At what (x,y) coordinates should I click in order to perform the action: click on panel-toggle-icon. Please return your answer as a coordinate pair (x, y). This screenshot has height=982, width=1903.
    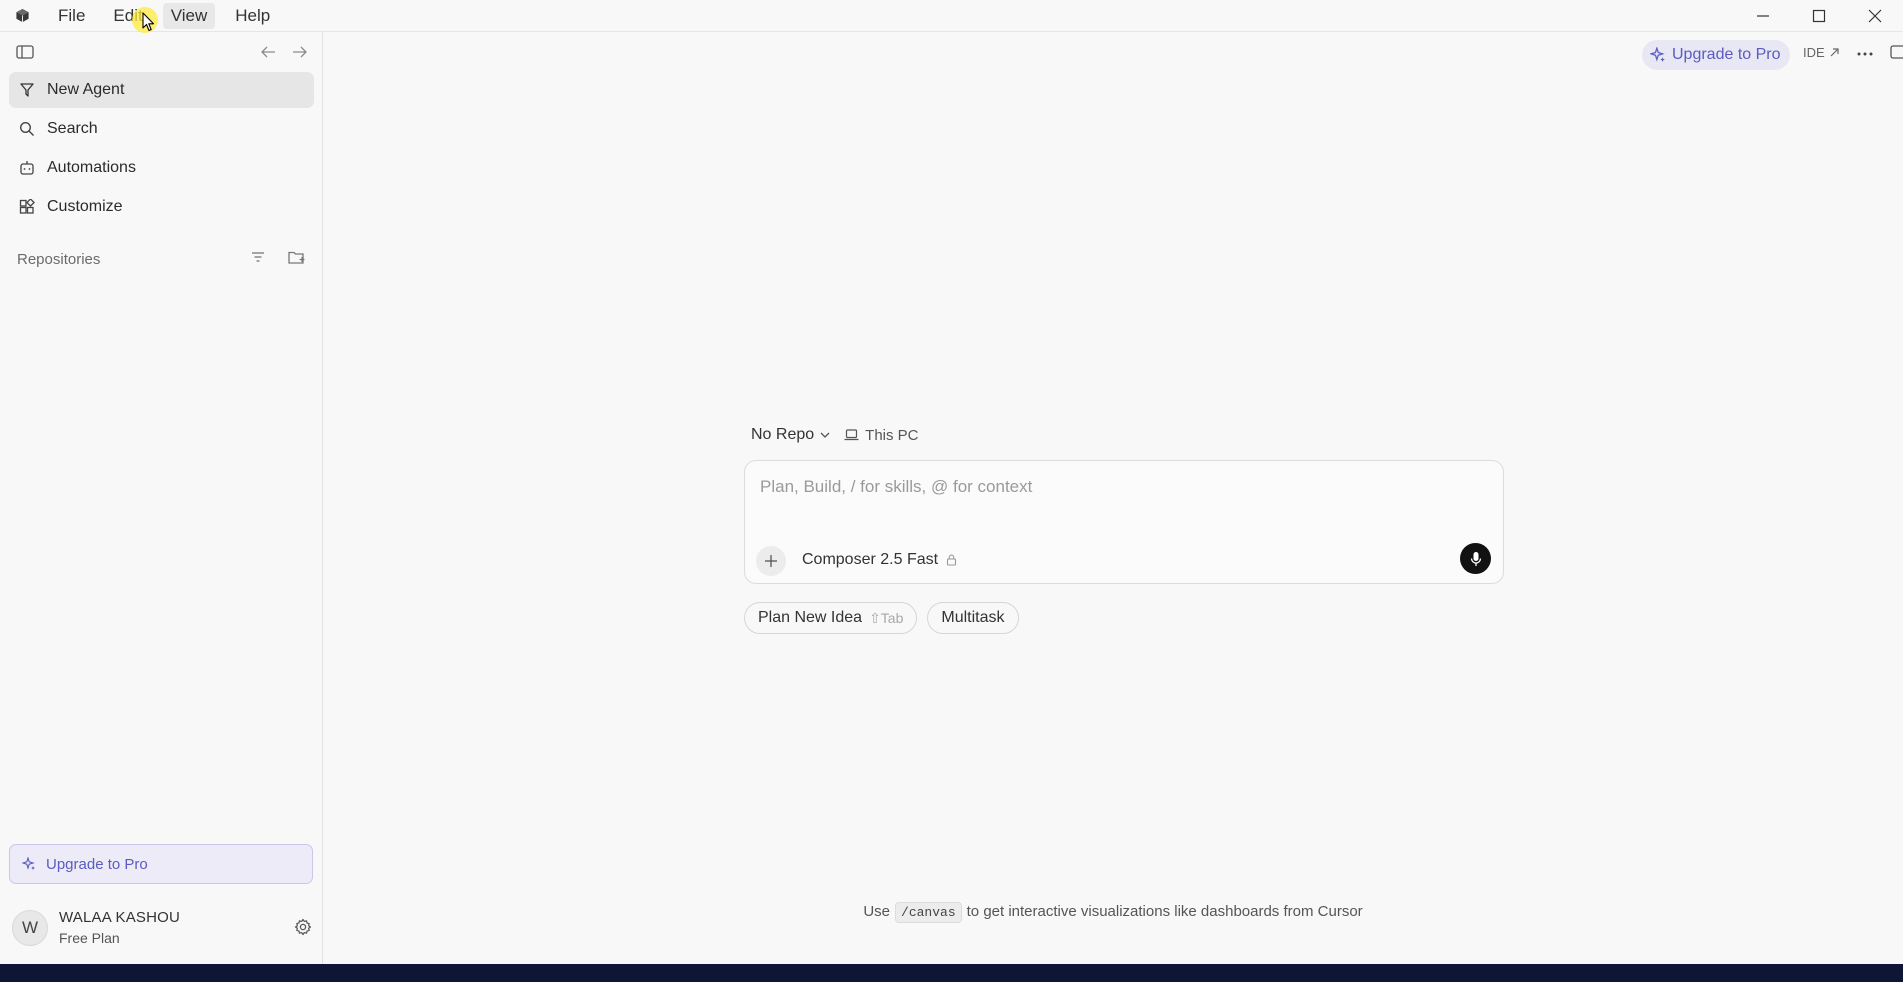
    Looking at the image, I should click on (1896, 54).